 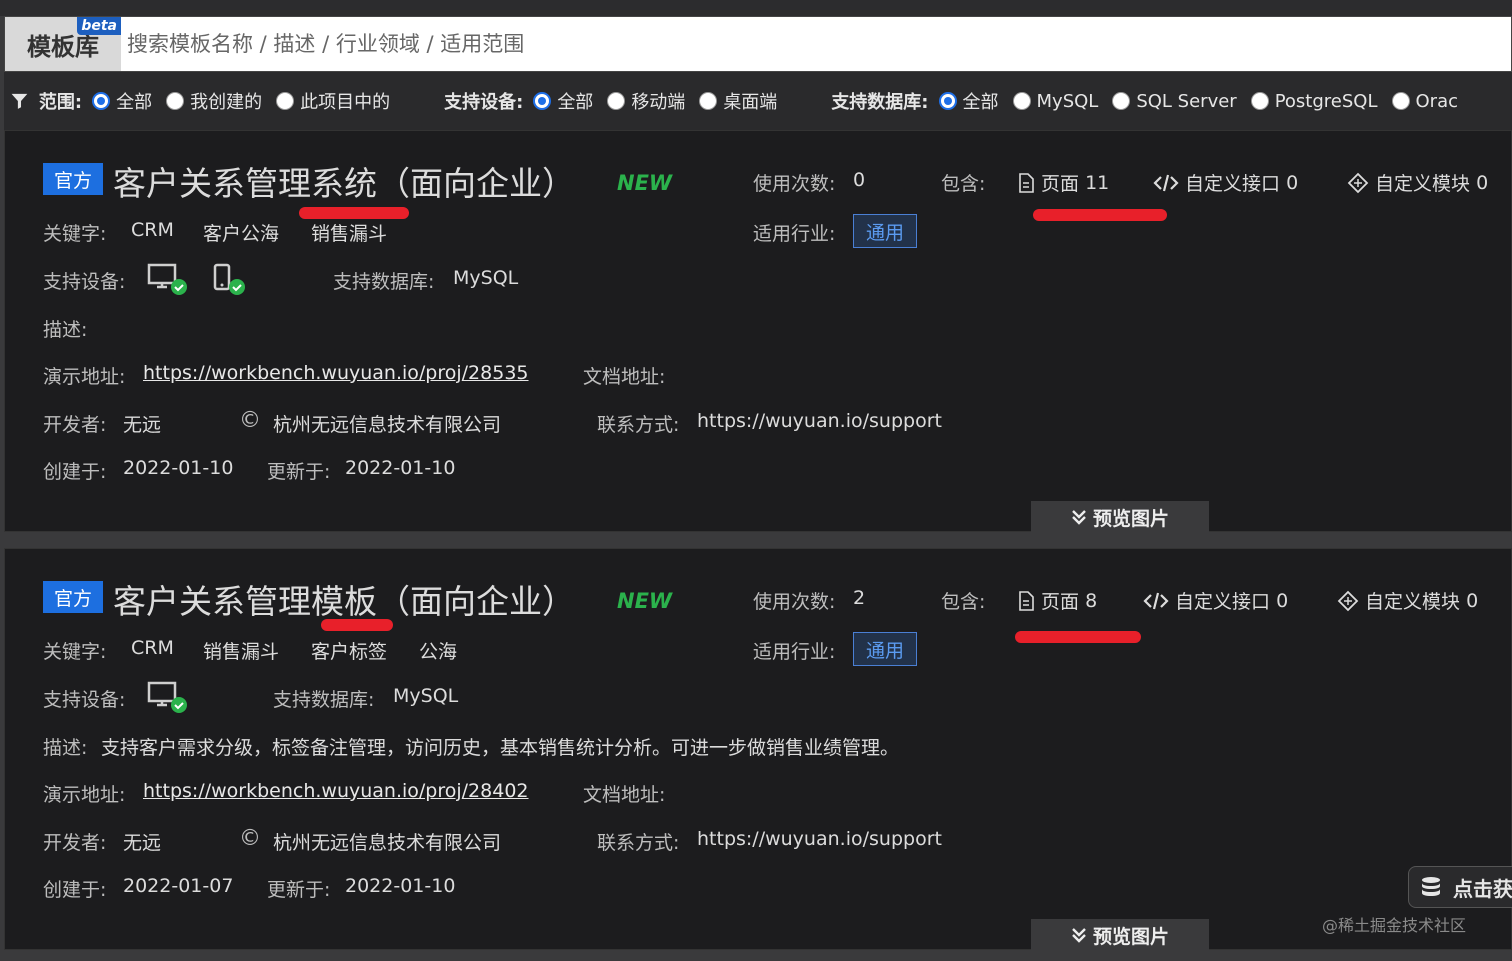 What do you see at coordinates (214, 101) in the screenshot?
I see `scope-option-mine: 我创建的` at bounding box center [214, 101].